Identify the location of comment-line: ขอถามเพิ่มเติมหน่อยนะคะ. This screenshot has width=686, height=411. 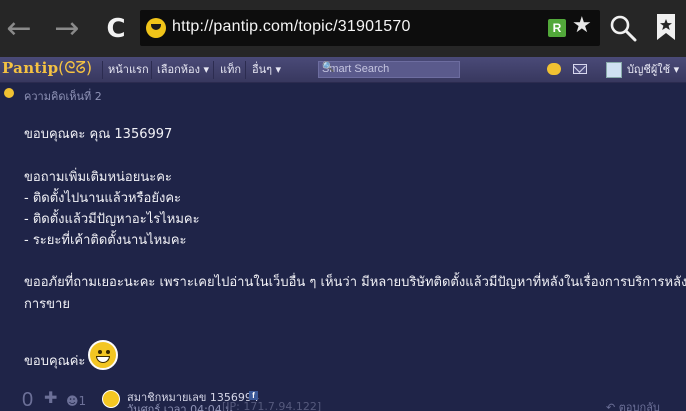
(98, 177).